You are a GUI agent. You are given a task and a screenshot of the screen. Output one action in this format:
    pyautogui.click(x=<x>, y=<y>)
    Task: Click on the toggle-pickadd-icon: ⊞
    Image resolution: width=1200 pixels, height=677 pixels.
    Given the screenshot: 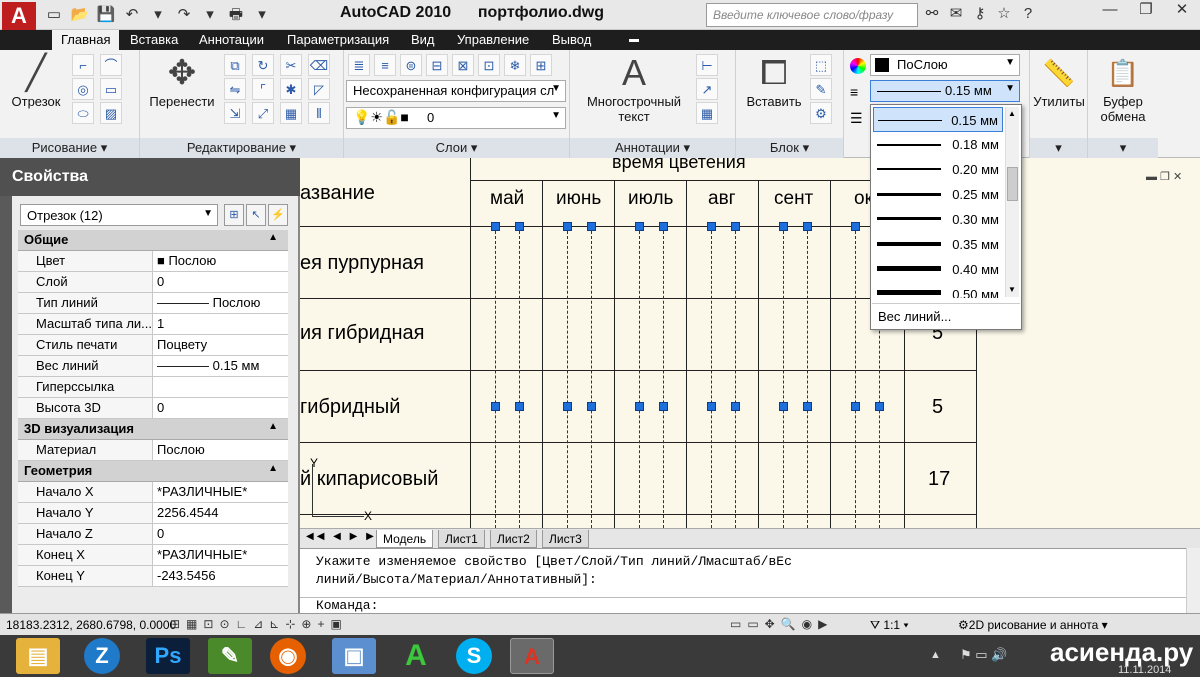 What is the action you would take?
    pyautogui.click(x=234, y=215)
    